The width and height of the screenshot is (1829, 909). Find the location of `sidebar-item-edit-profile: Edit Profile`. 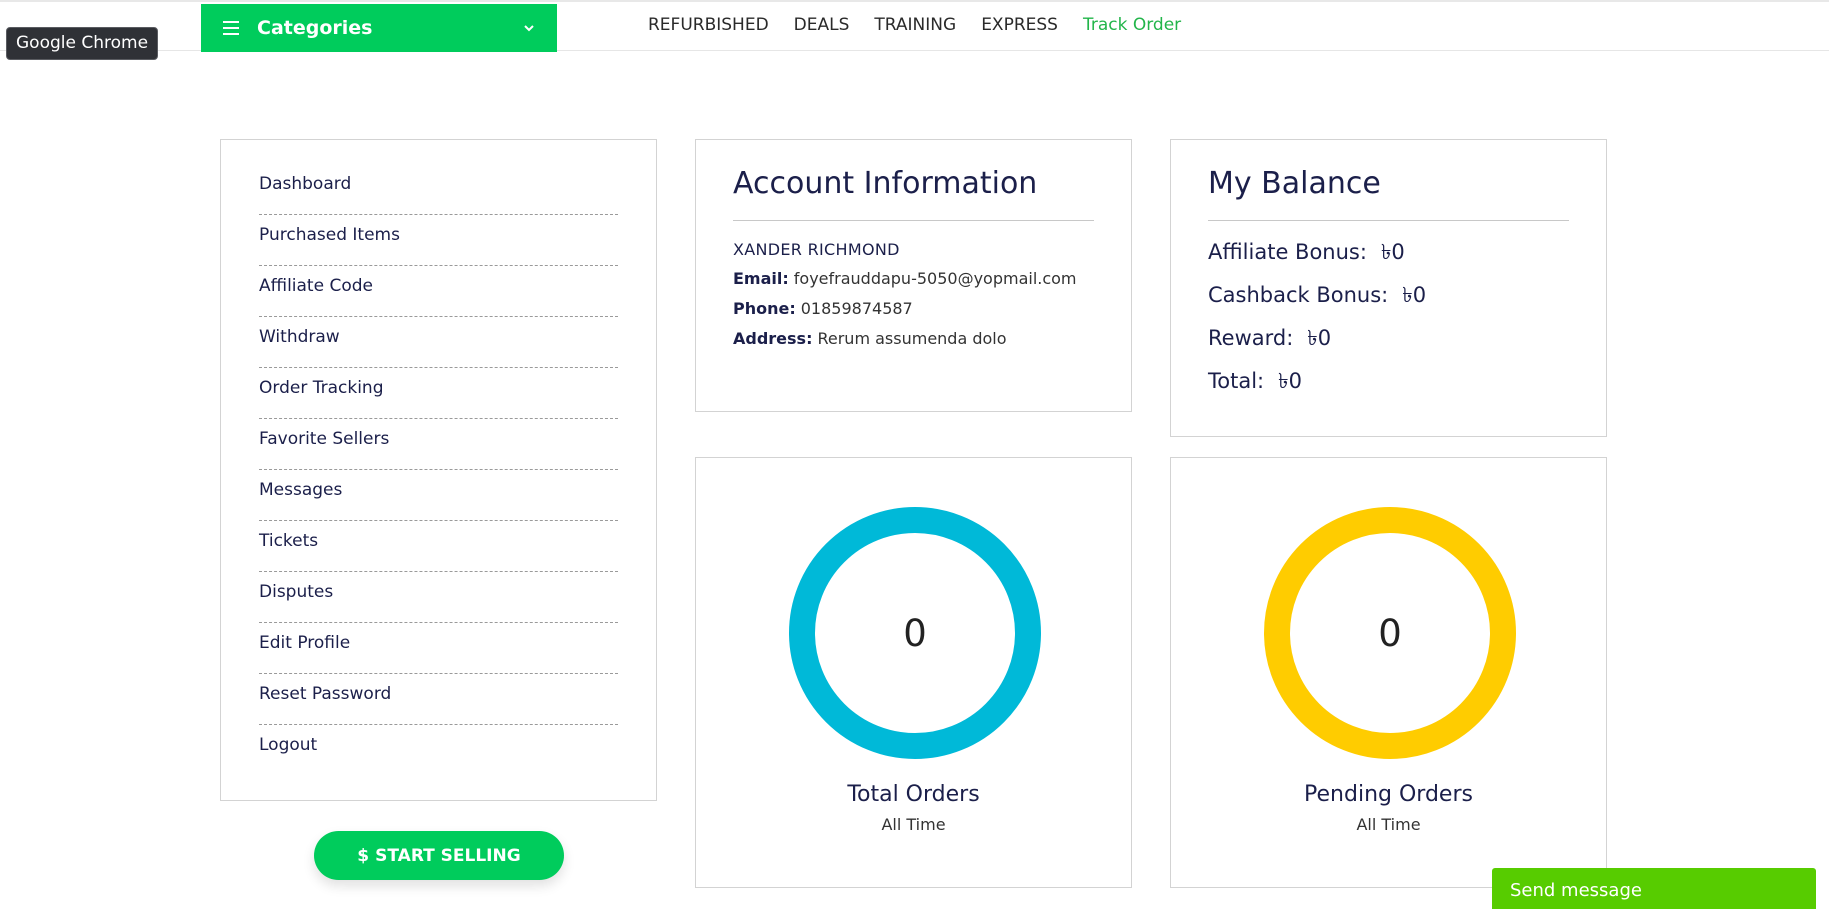

sidebar-item-edit-profile: Edit Profile is located at coordinates (438, 648).